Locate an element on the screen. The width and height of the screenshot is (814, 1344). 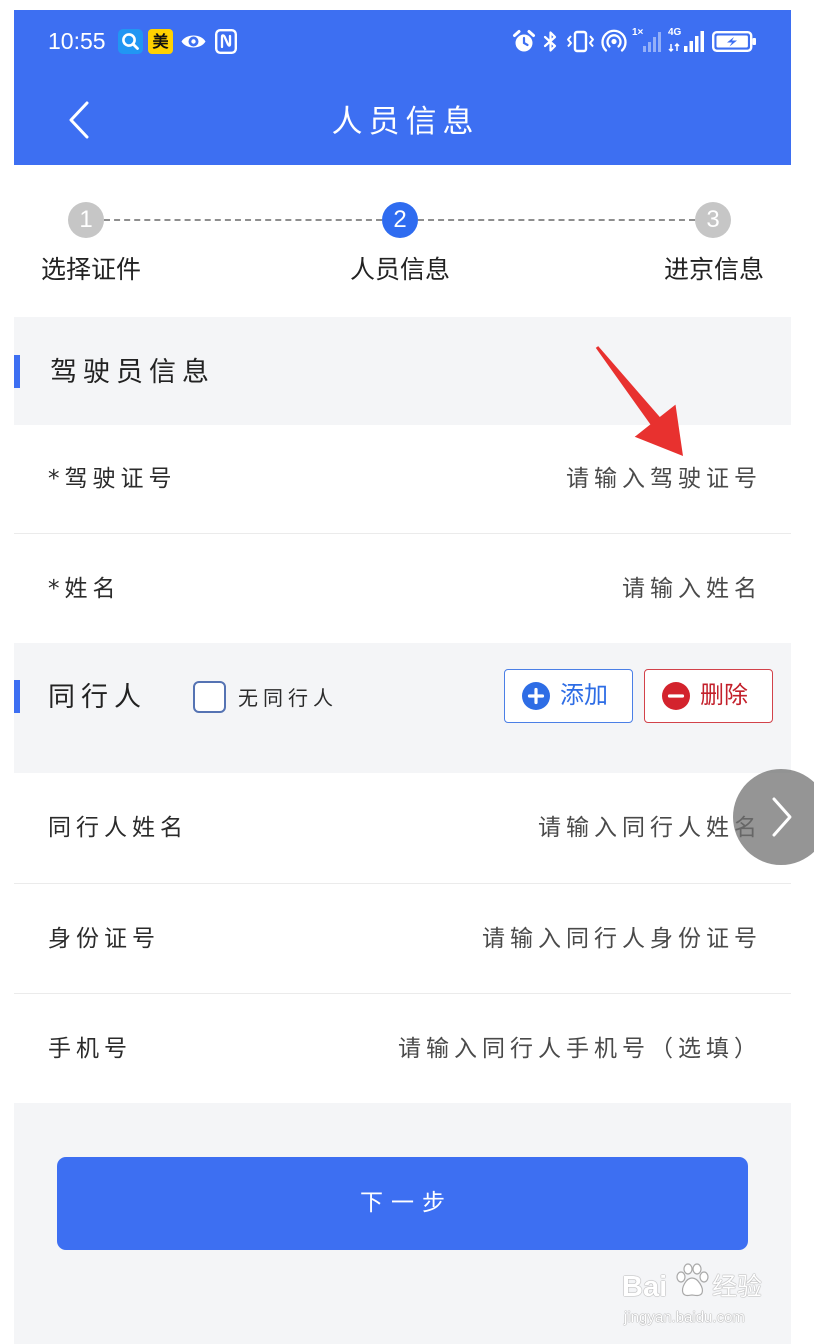
companion-phone-row: 手机号 is located at coordinates (402, 1048).